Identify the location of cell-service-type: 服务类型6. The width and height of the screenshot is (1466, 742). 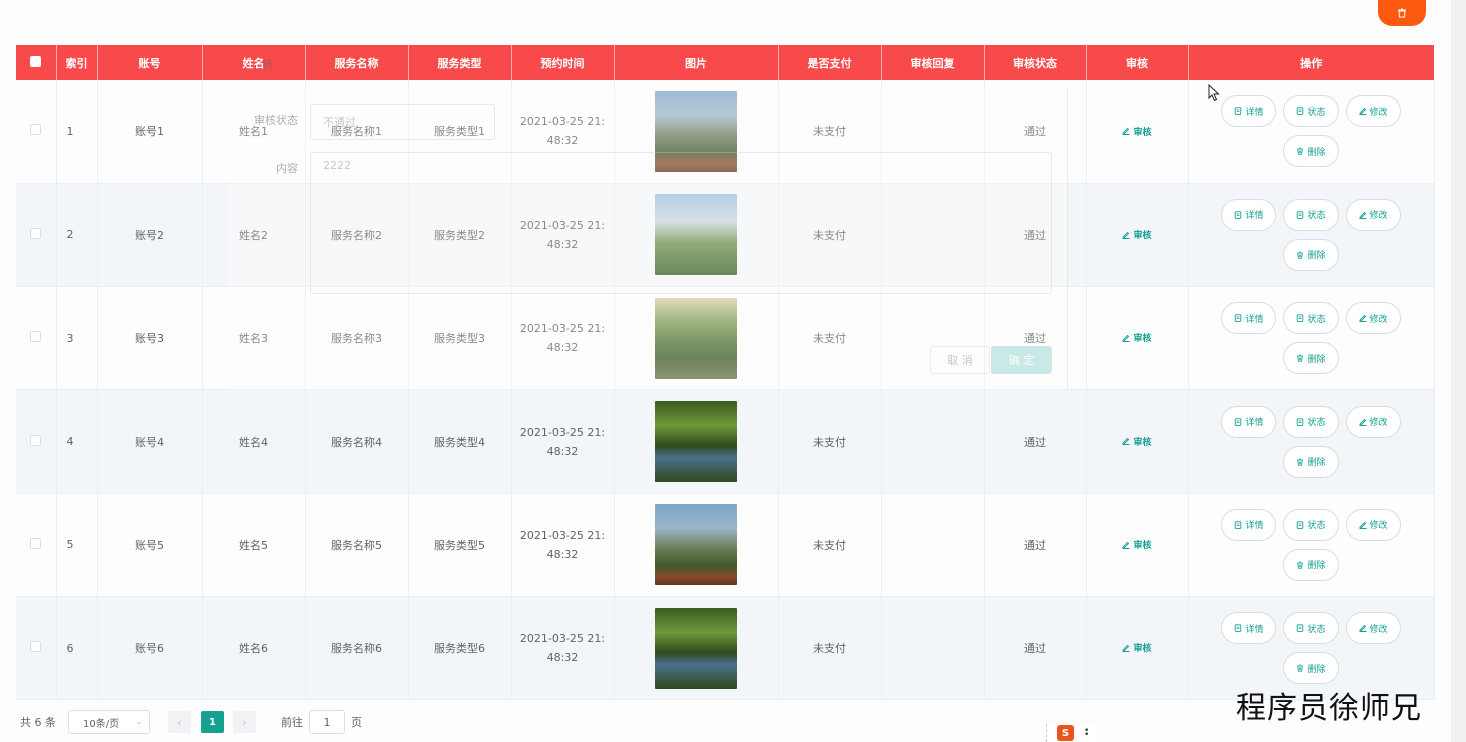
(460, 648).